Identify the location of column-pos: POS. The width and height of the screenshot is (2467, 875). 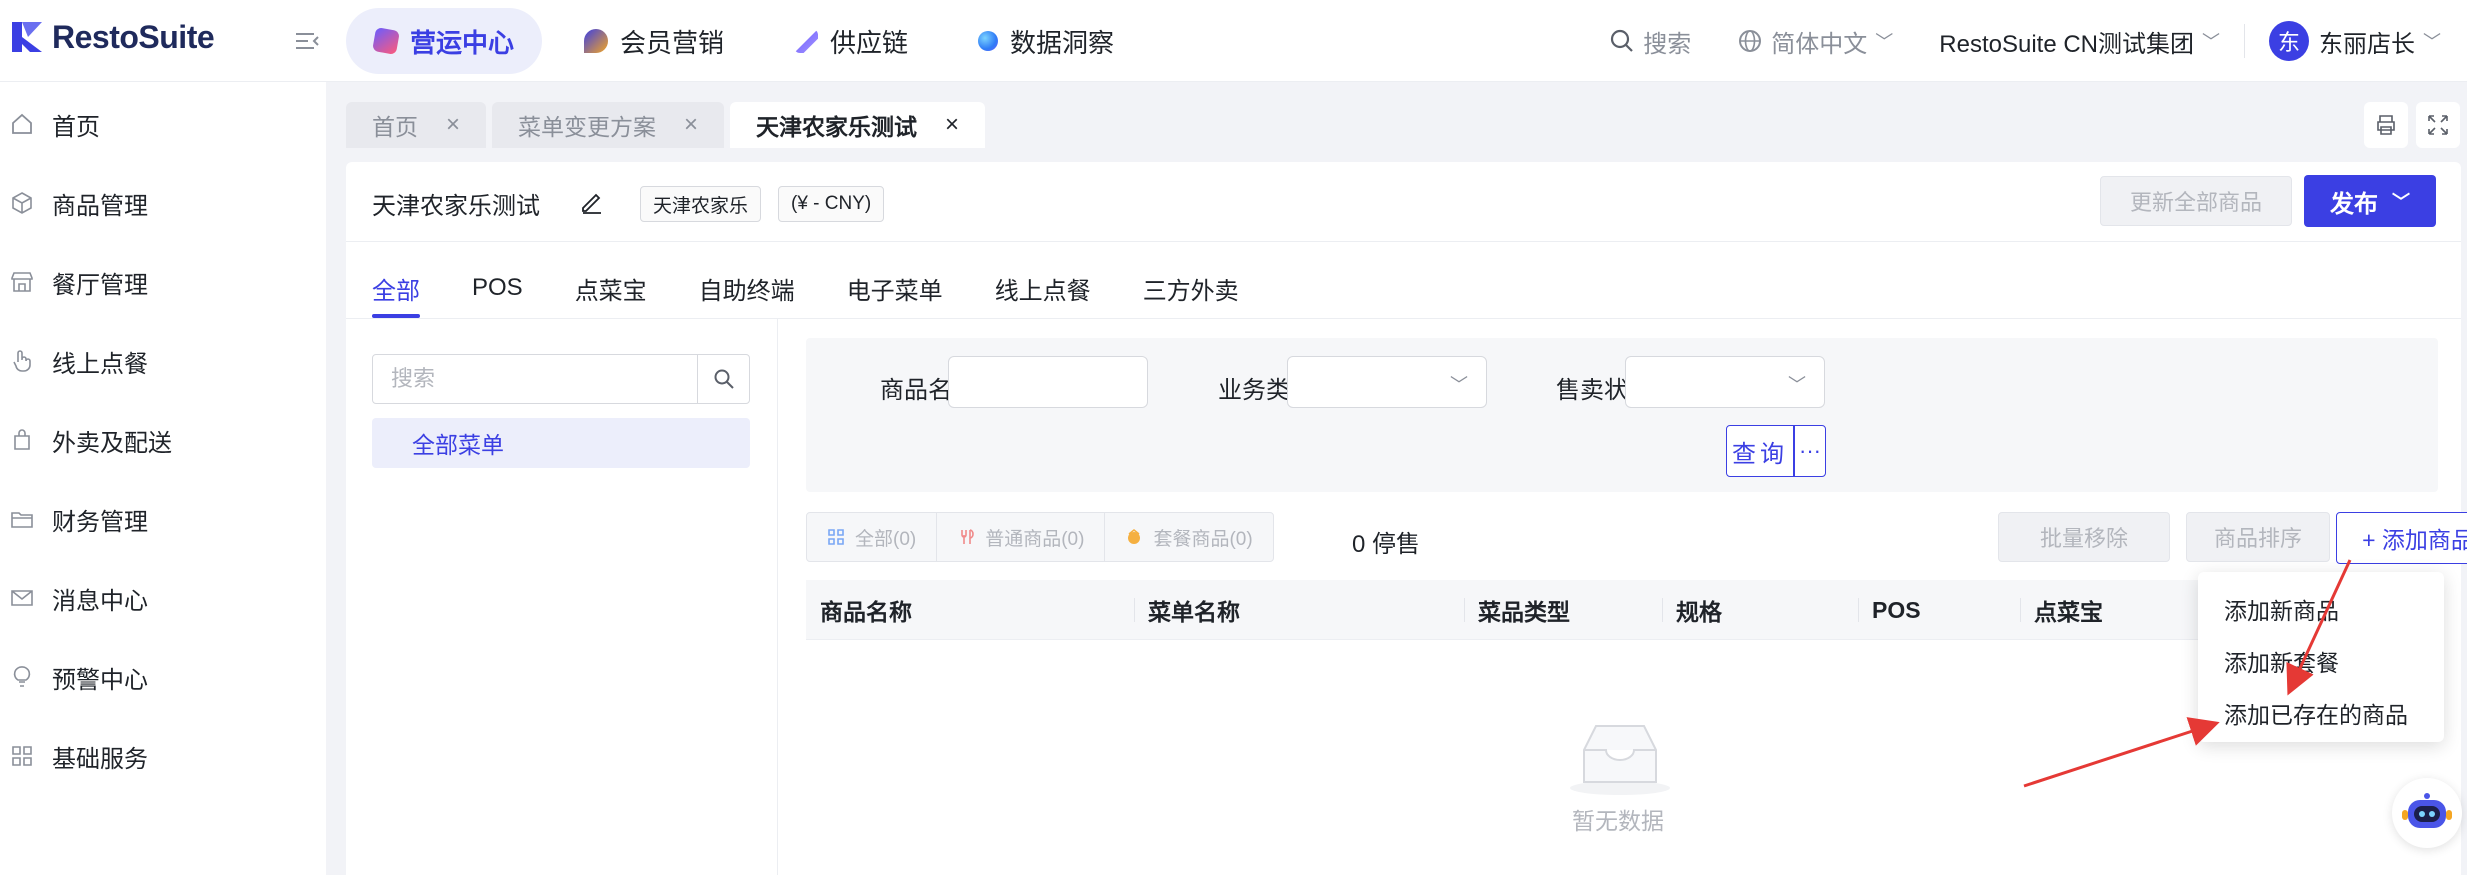
(1939, 610).